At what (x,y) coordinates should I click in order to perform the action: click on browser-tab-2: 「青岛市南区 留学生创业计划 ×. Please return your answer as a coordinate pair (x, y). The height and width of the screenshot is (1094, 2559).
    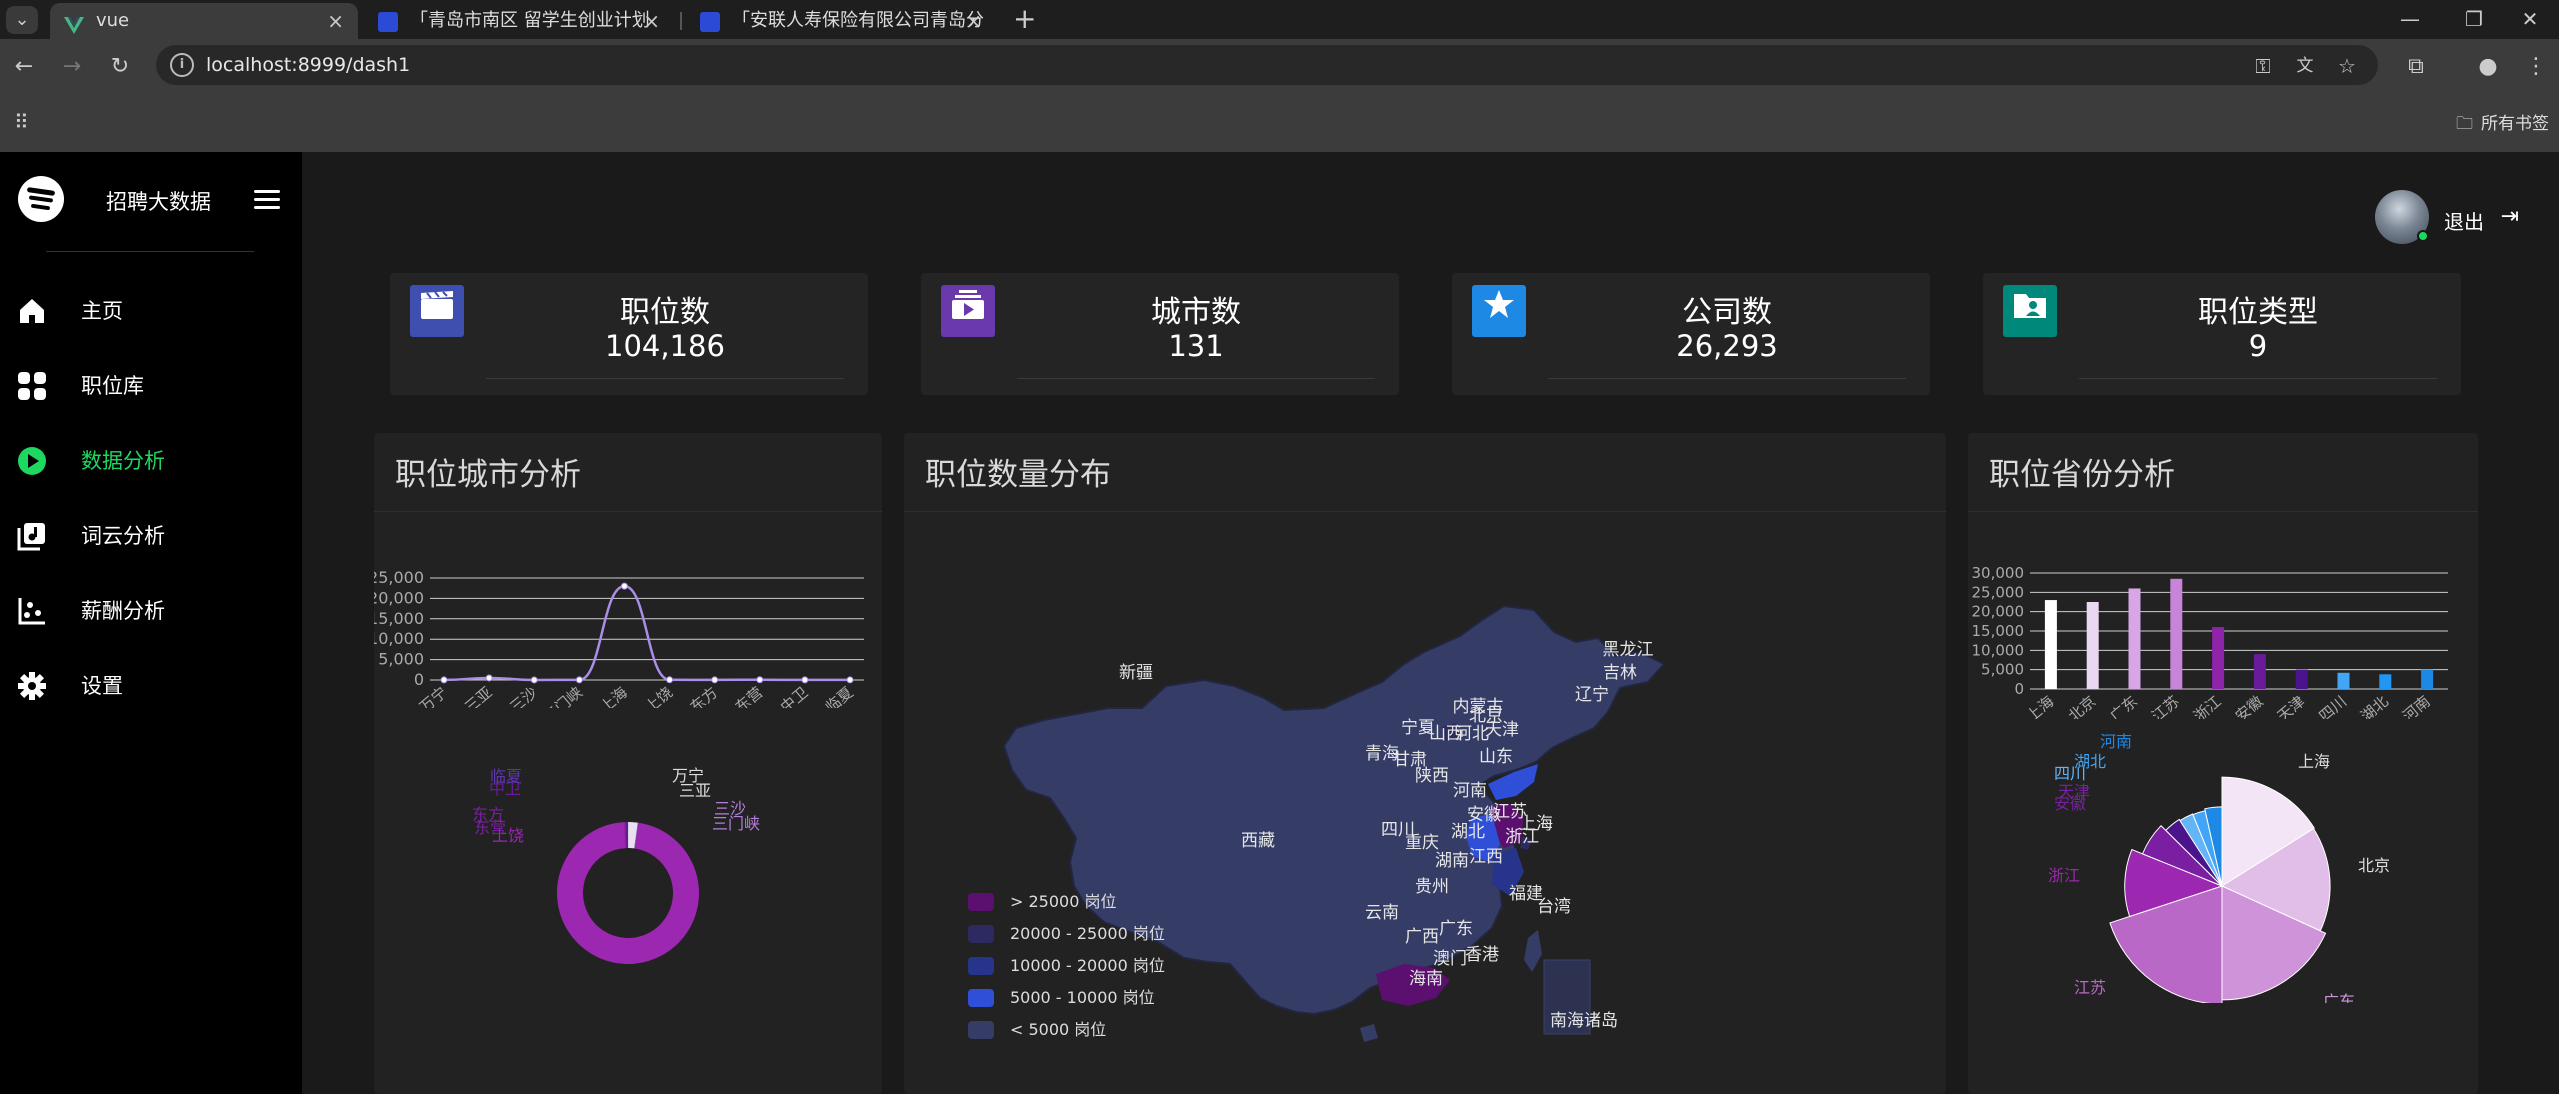
    Looking at the image, I should click on (519, 21).